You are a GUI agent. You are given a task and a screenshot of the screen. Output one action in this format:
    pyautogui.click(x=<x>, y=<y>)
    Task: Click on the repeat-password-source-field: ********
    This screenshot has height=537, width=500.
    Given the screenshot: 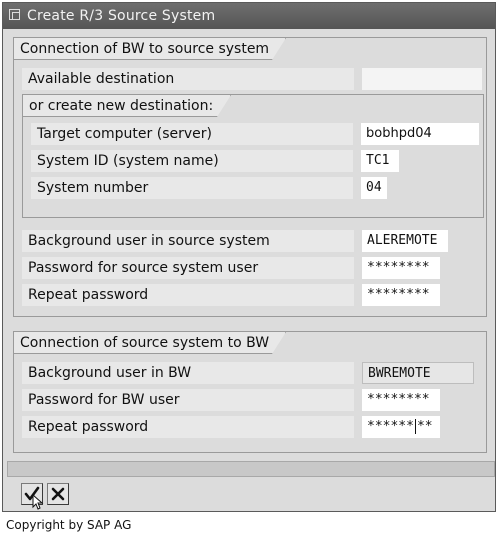 What is the action you would take?
    pyautogui.click(x=401, y=295)
    